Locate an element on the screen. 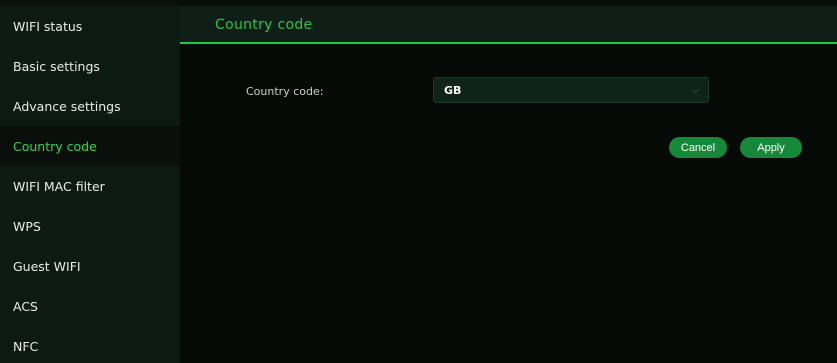 The width and height of the screenshot is (837, 363). sidebar-item-label: Advance settings is located at coordinates (67, 106).